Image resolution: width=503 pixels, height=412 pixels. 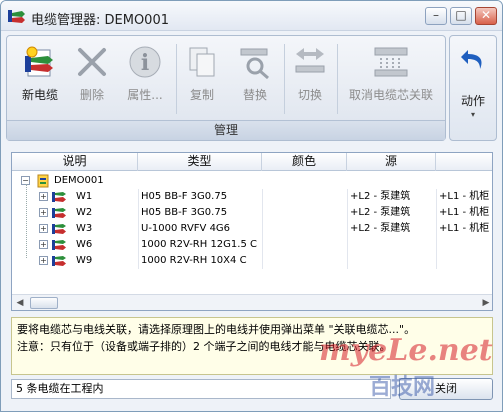 I want to click on delete-label: 删除, so click(x=91, y=95).